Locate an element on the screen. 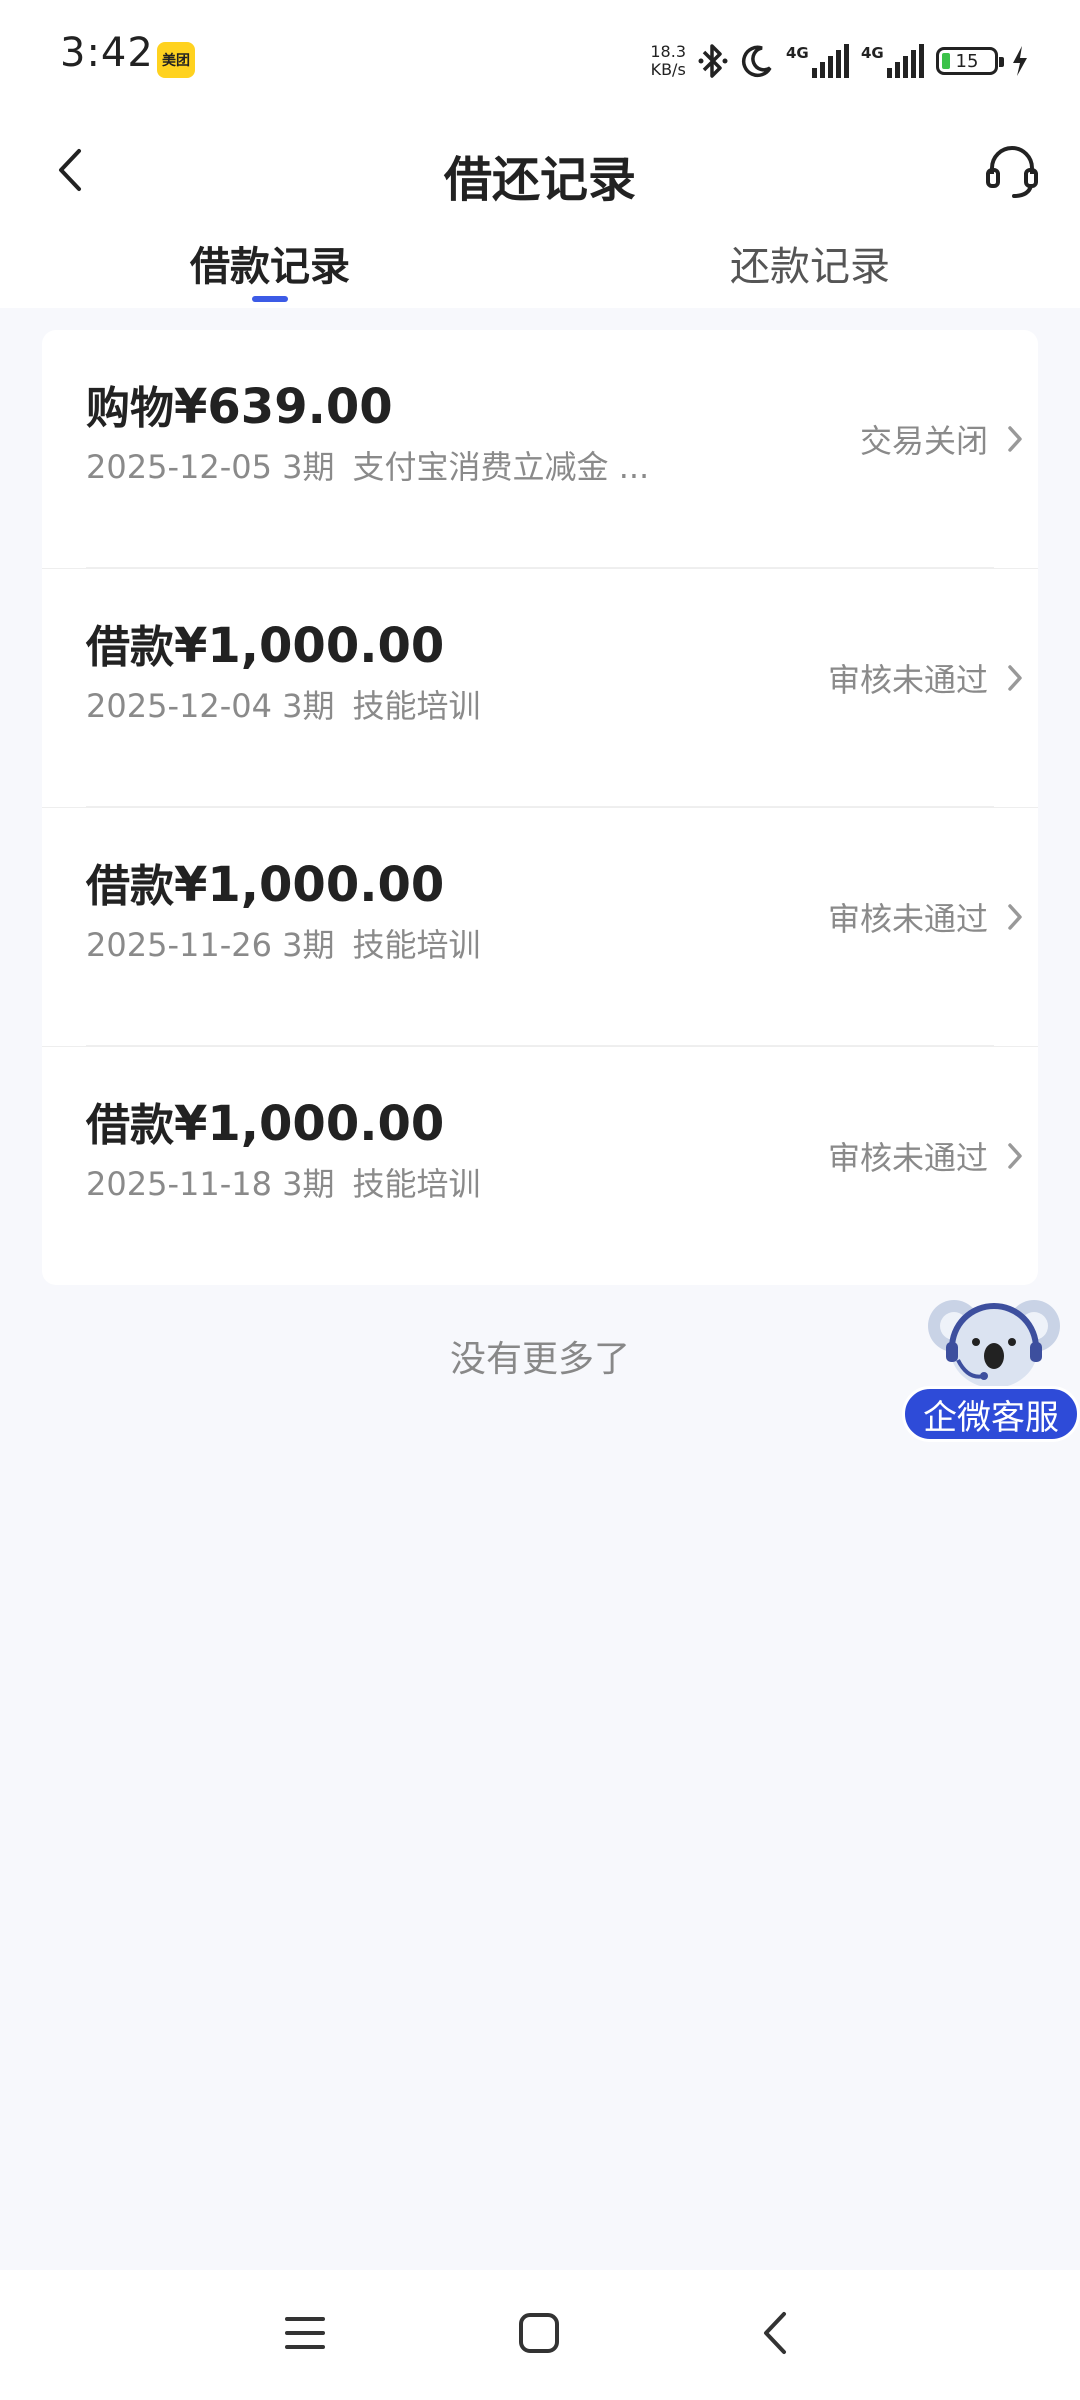  moon-icon is located at coordinates (756, 61).